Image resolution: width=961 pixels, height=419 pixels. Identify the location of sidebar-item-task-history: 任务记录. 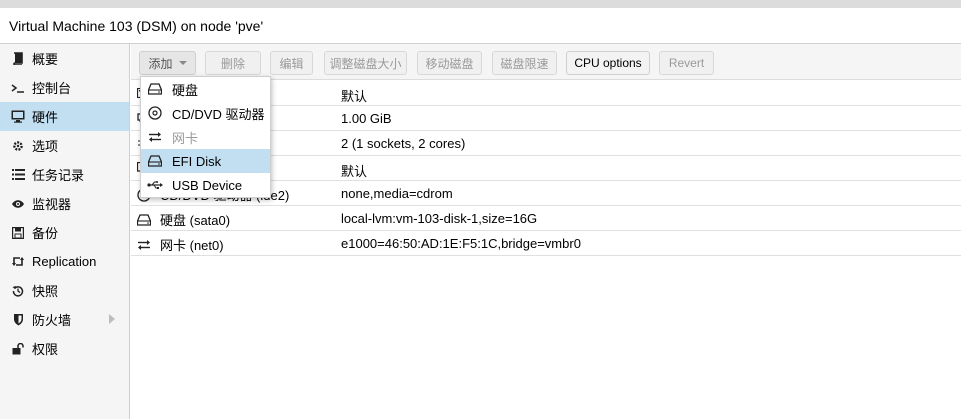
(64, 174).